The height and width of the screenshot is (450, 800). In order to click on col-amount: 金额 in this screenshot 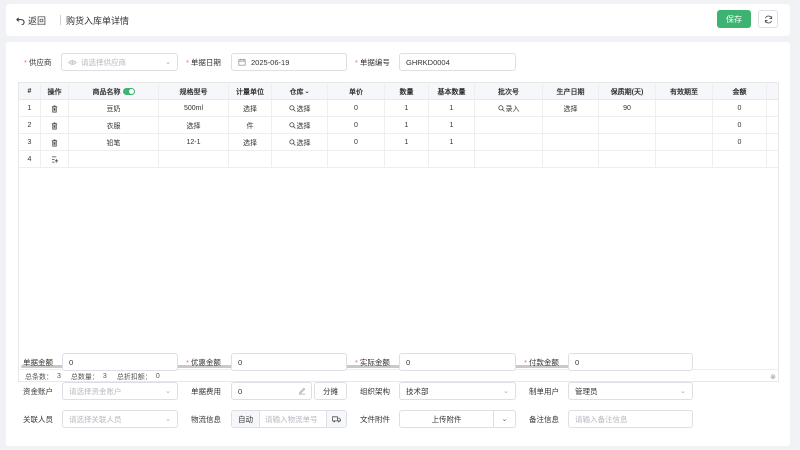, I will do `click(740, 91)`.